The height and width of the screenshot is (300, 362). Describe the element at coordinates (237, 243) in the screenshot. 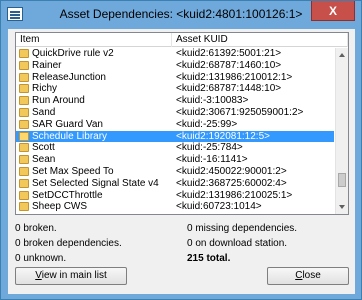

I see `download-station-count: 0 on download station.` at that location.